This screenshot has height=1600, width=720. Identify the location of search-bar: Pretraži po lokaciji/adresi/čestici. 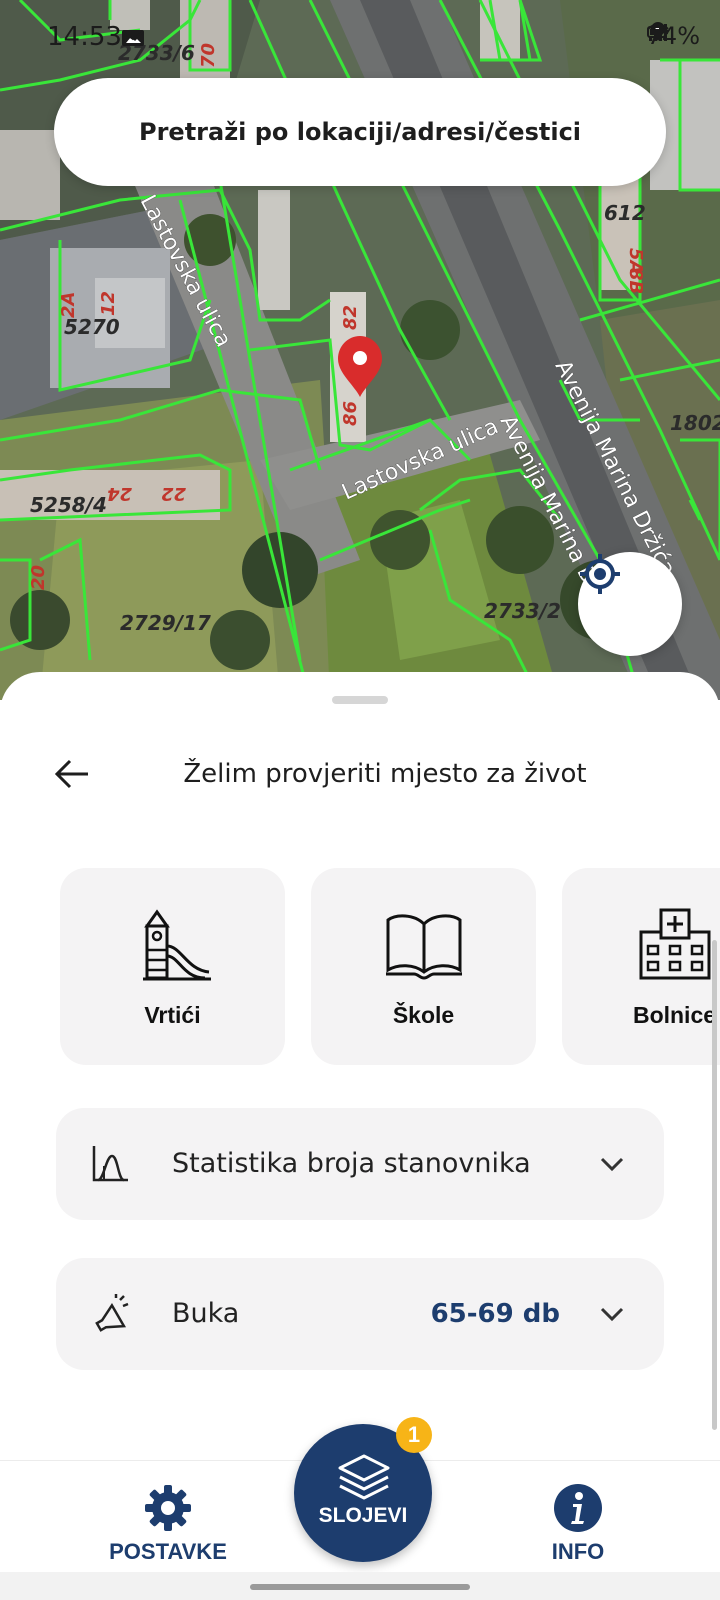
(360, 132).